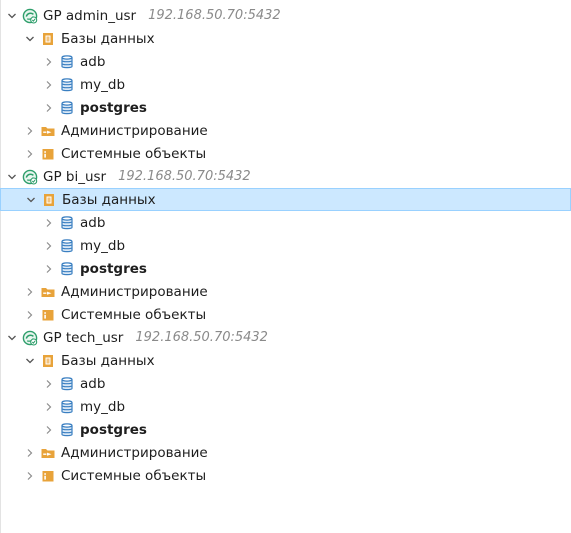  What do you see at coordinates (83, 337) in the screenshot?
I see `connection-name: GP tech_usr` at bounding box center [83, 337].